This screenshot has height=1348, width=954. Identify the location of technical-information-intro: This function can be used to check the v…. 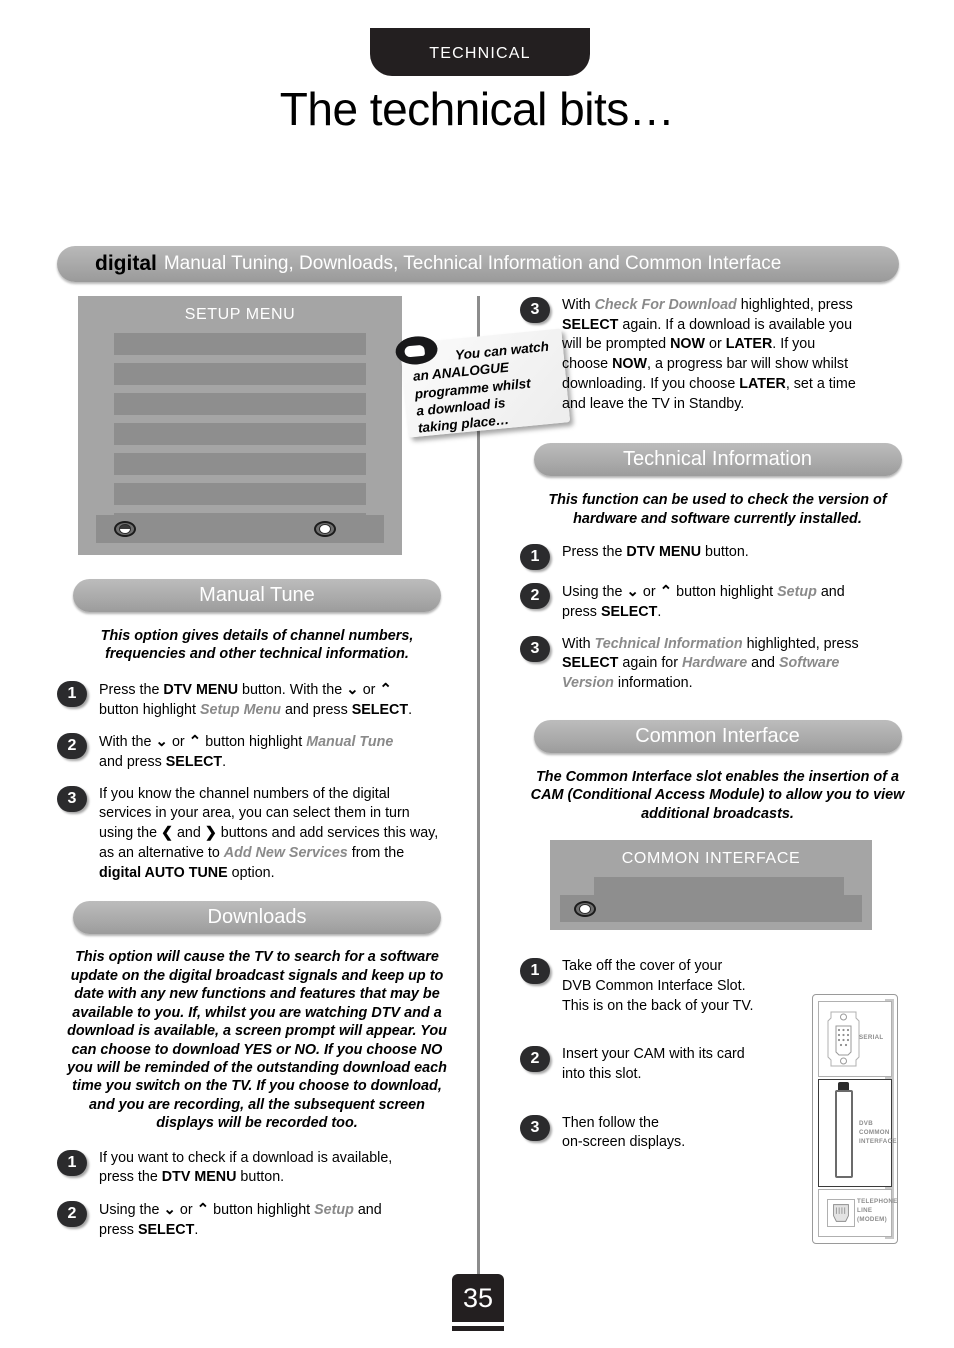
(717, 509).